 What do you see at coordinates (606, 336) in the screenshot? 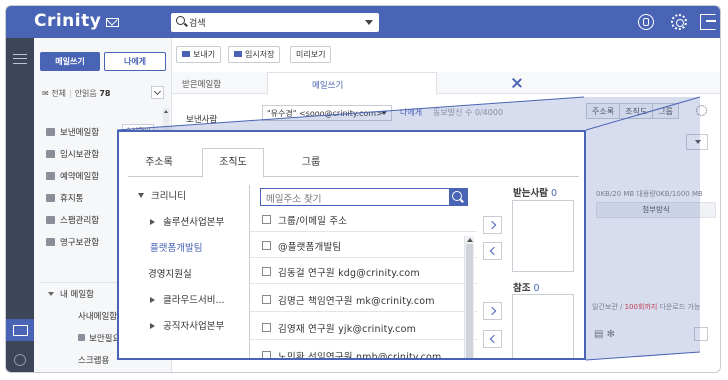
I see `editor-icons: ▤ ✻` at bounding box center [606, 336].